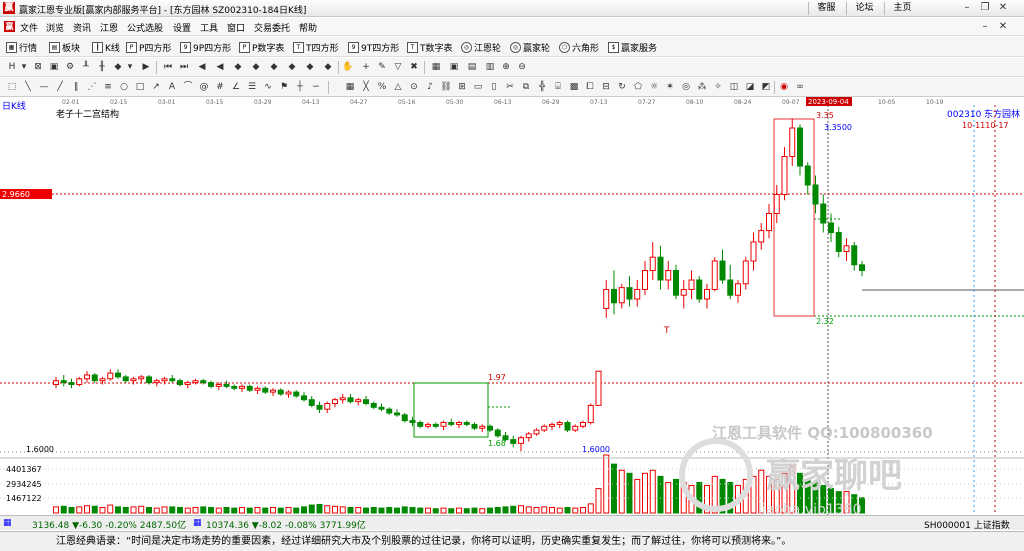  Describe the element at coordinates (510, 87) in the screenshot. I see `cut-icon: ✂` at that location.